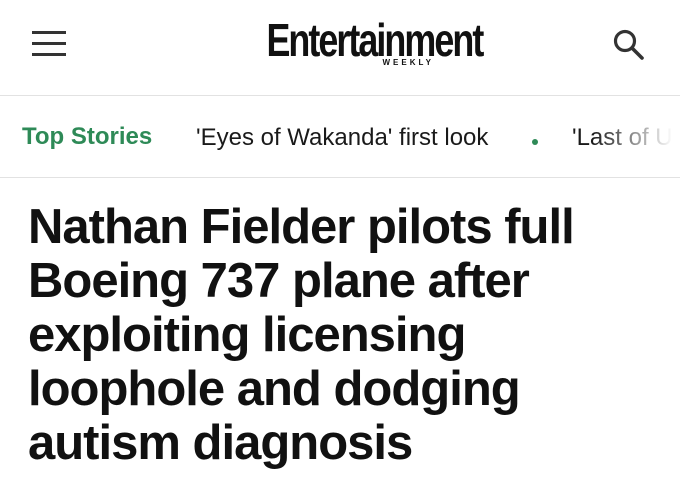  I want to click on site-logo: Entertainment WEEKLY, so click(360, 45).